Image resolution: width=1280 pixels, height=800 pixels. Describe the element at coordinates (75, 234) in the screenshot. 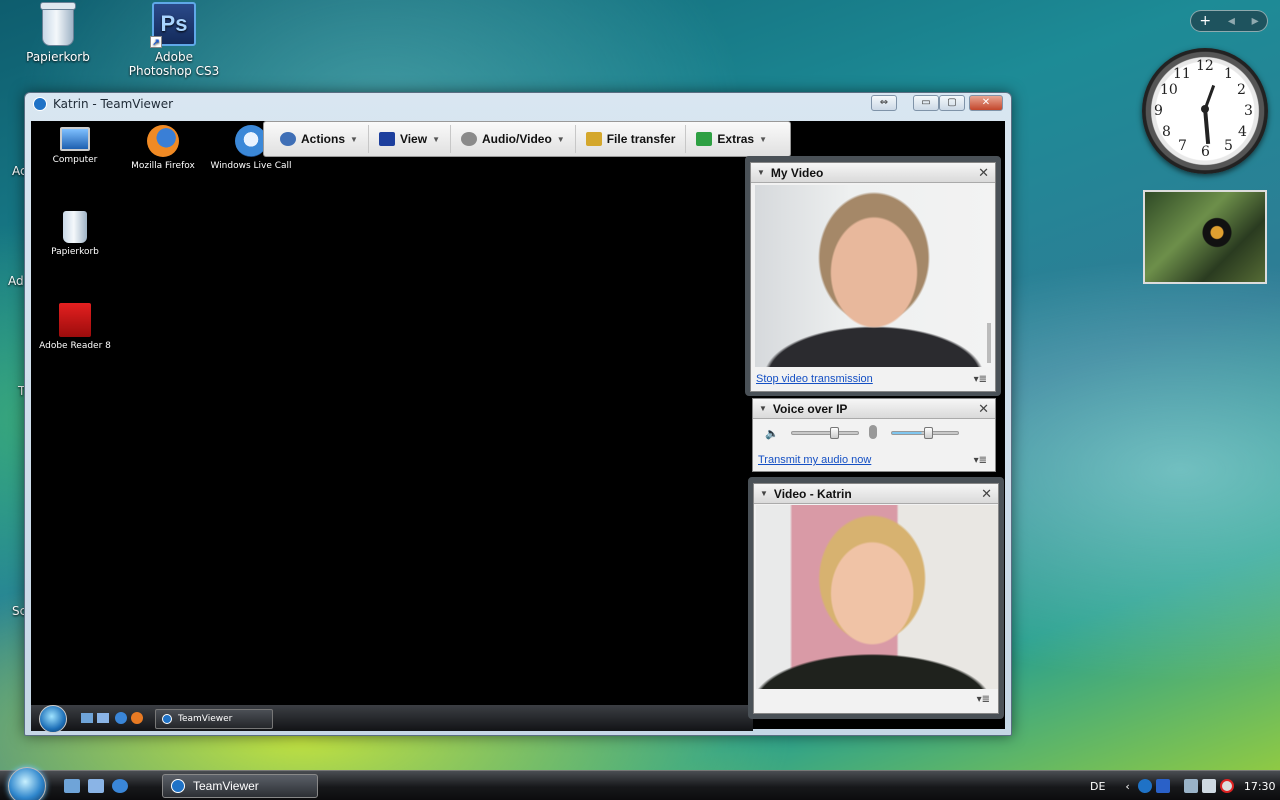

I see `remote-icon-recycle-bin: Papierkorb` at that location.